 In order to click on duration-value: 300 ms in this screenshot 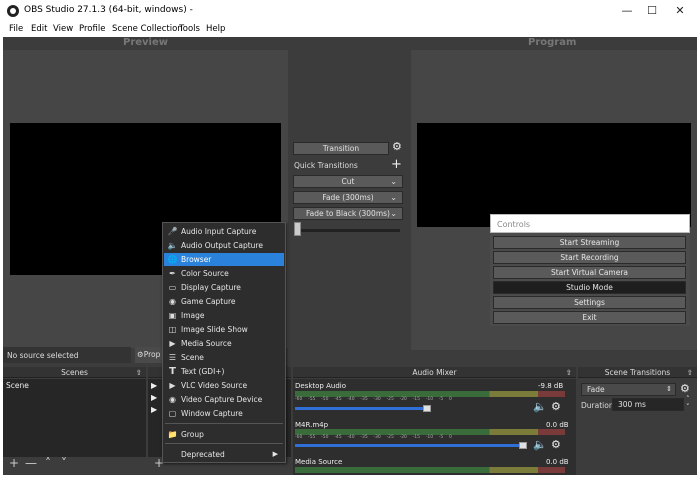, I will do `click(632, 404)`.